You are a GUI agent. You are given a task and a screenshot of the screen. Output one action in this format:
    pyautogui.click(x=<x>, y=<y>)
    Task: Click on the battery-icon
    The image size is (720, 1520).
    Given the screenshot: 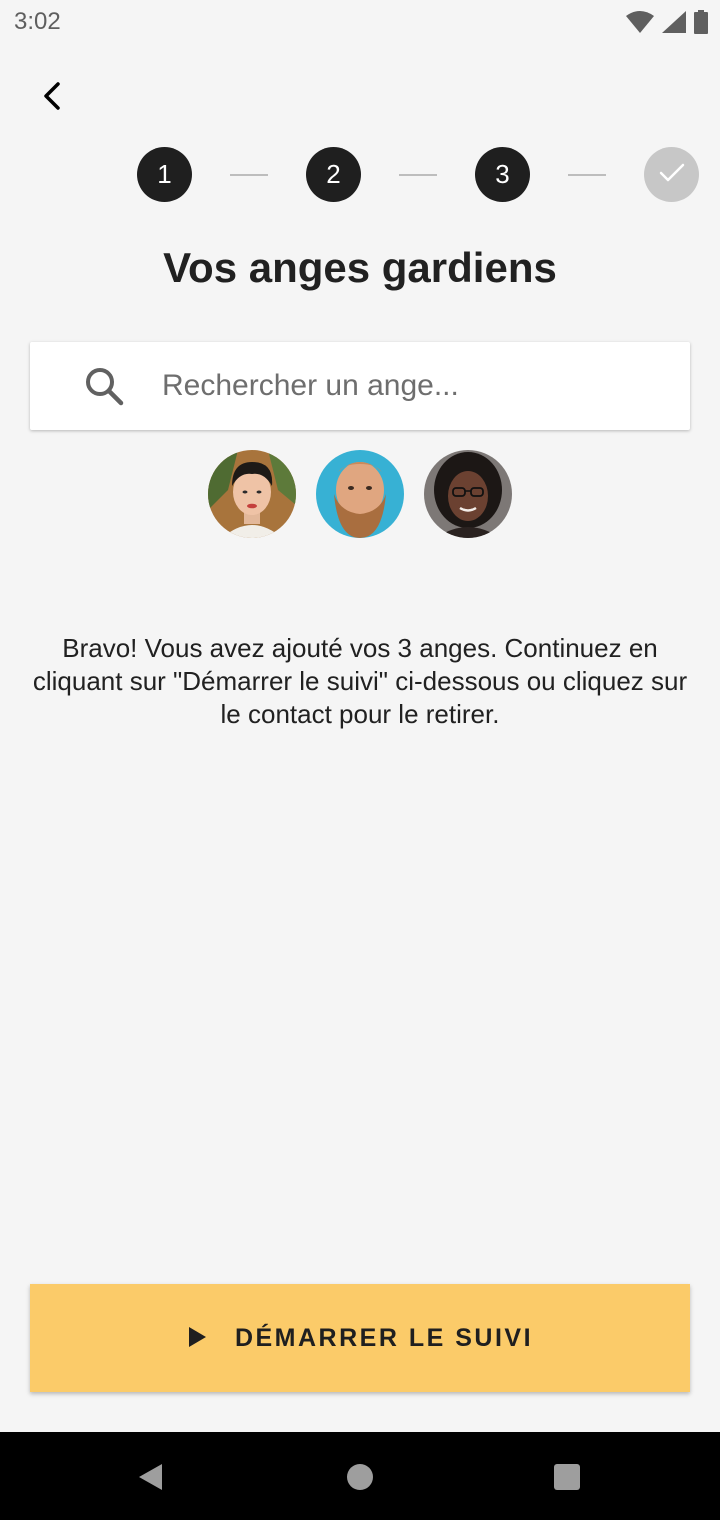 What is the action you would take?
    pyautogui.click(x=701, y=24)
    